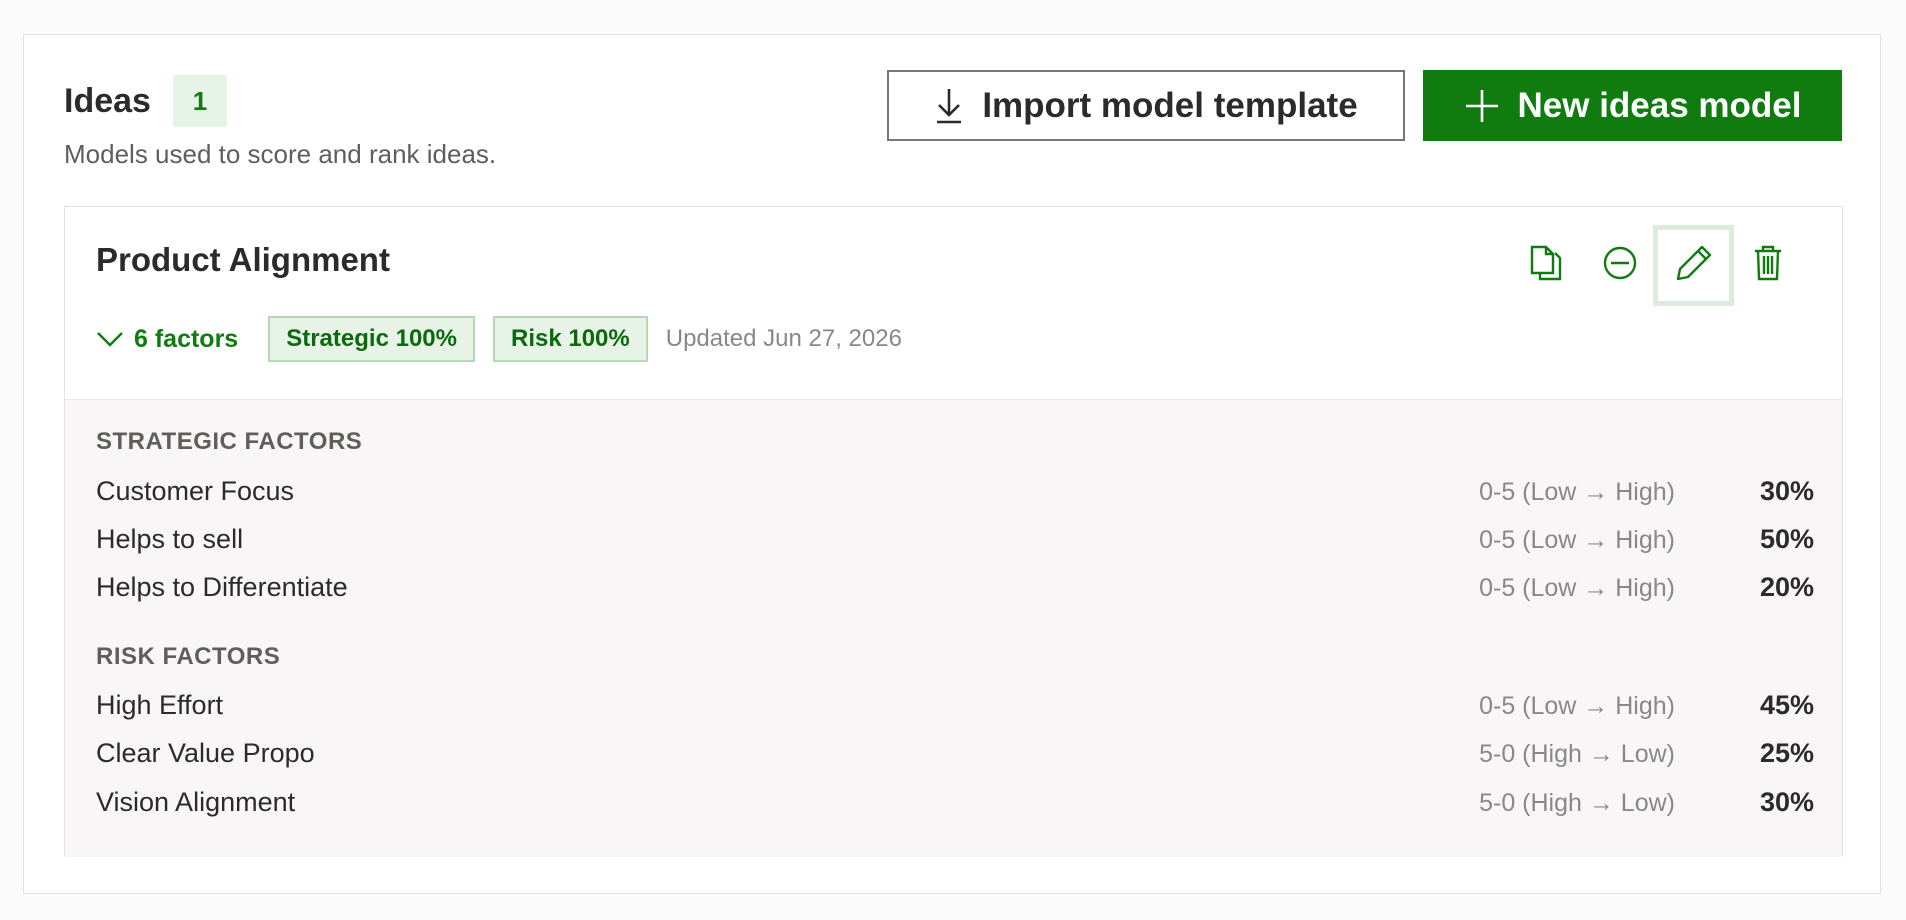 The height and width of the screenshot is (920, 1906). Describe the element at coordinates (229, 441) in the screenshot. I see `section-label-strategic: STRATEGIC FACTORS` at that location.